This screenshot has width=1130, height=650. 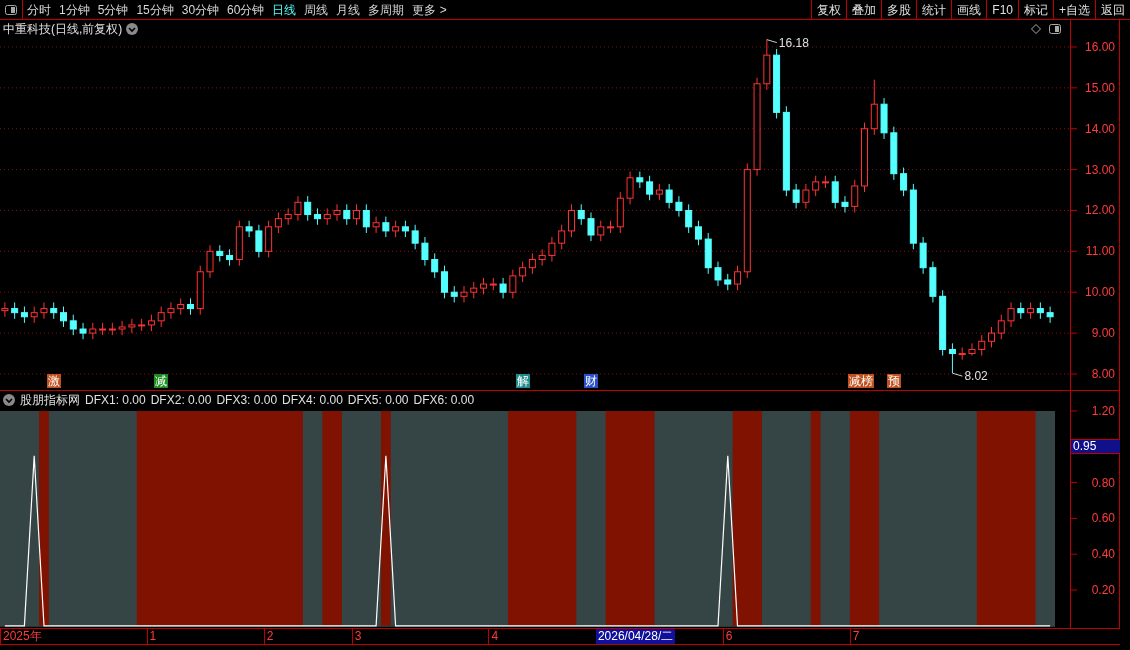 I want to click on period-tab: 1分钟, so click(x=74, y=9).